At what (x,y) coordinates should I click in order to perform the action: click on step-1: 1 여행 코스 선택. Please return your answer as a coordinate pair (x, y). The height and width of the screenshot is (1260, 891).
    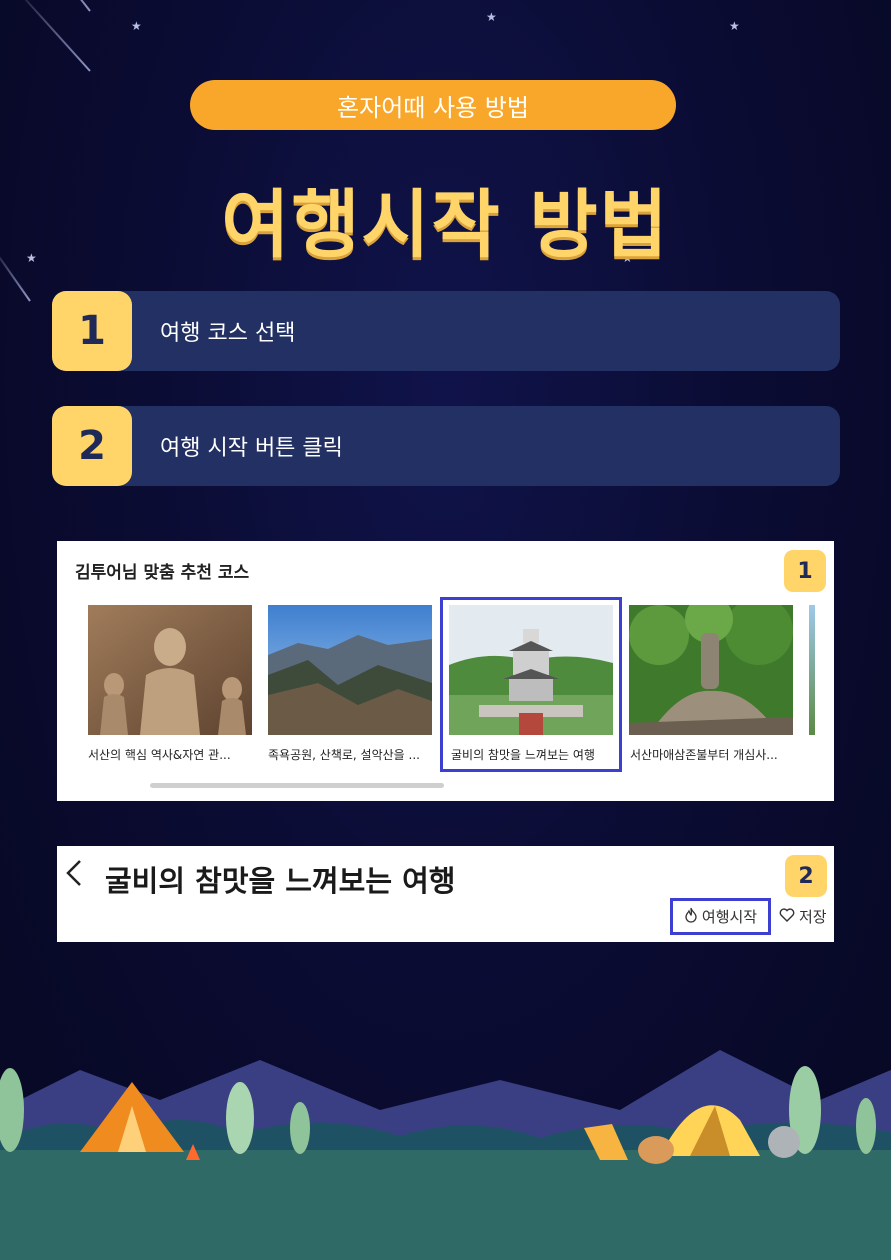
    Looking at the image, I should click on (446, 331).